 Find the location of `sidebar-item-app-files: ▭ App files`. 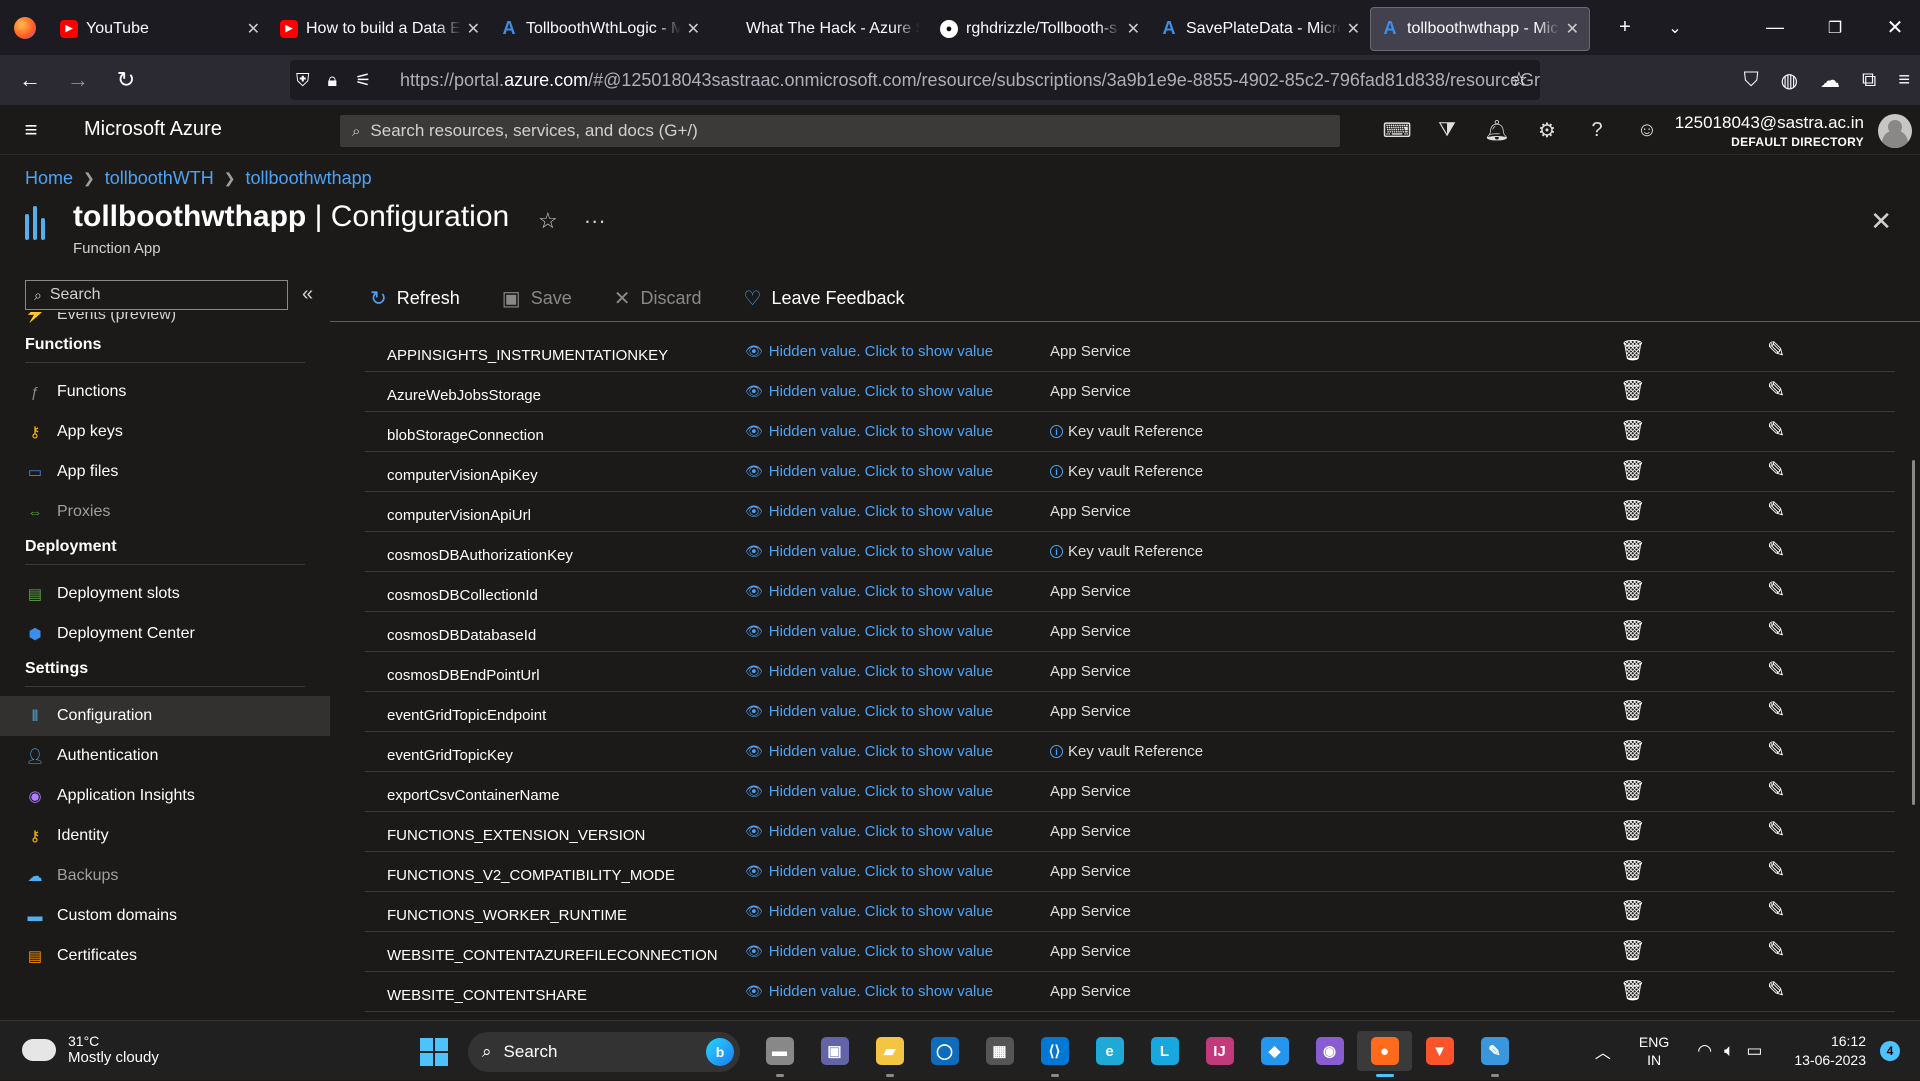

sidebar-item-app-files: ▭ App files is located at coordinates (165, 472).